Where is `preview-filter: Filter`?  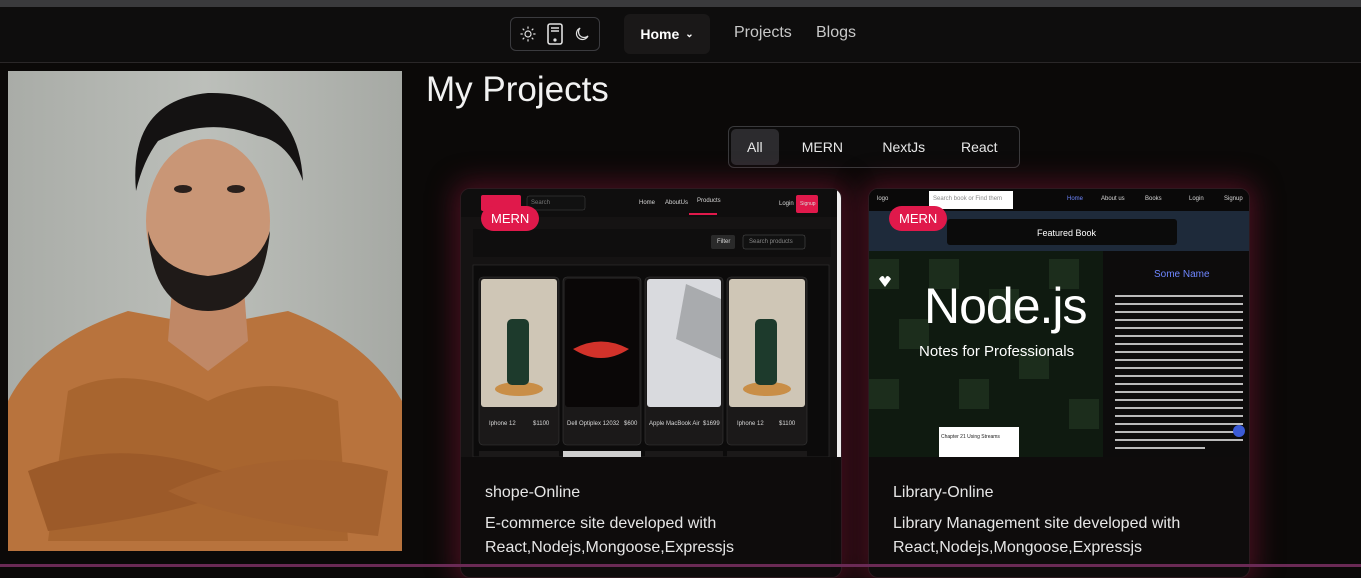 preview-filter: Filter is located at coordinates (724, 242).